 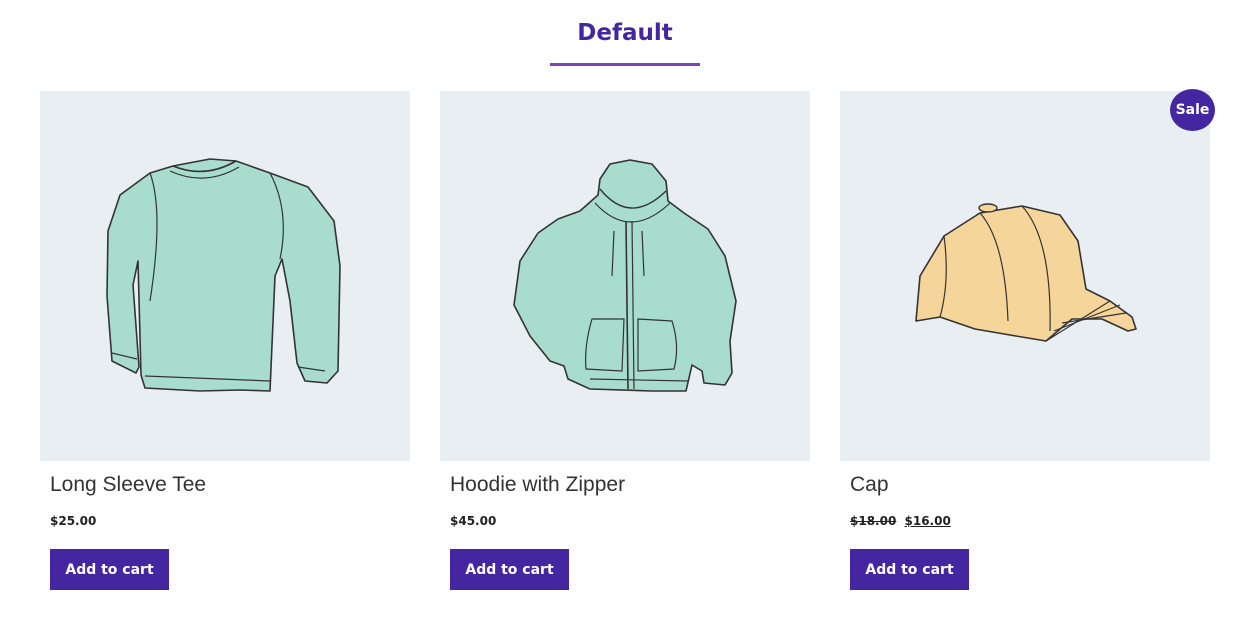 What do you see at coordinates (869, 485) in the screenshot?
I see `product-title: Cap` at bounding box center [869, 485].